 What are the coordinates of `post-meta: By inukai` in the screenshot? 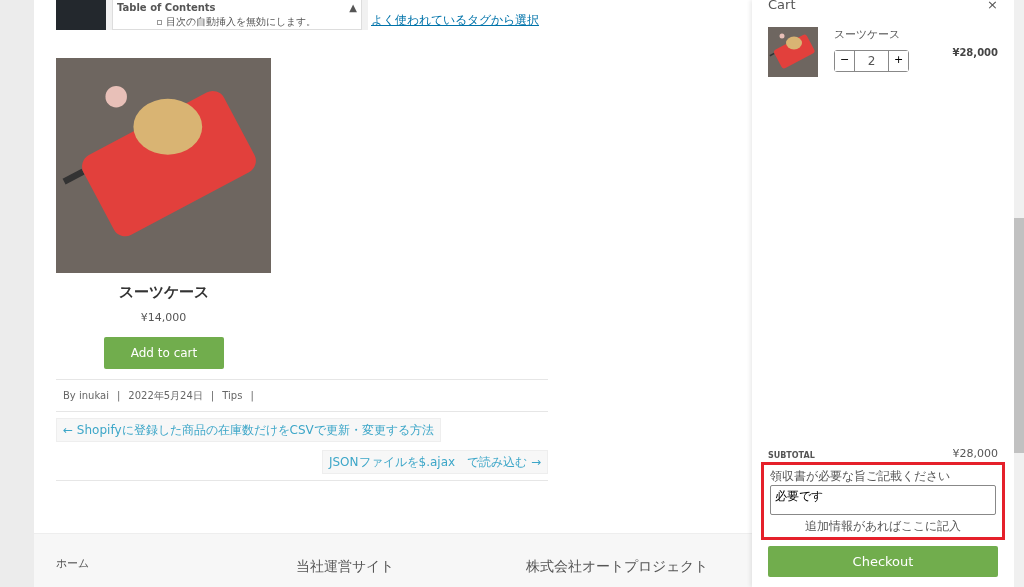 It's located at (86, 396).